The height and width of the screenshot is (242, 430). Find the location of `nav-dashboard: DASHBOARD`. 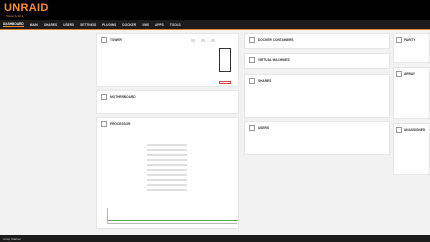

nav-dashboard: DASHBOARD is located at coordinates (13, 24).